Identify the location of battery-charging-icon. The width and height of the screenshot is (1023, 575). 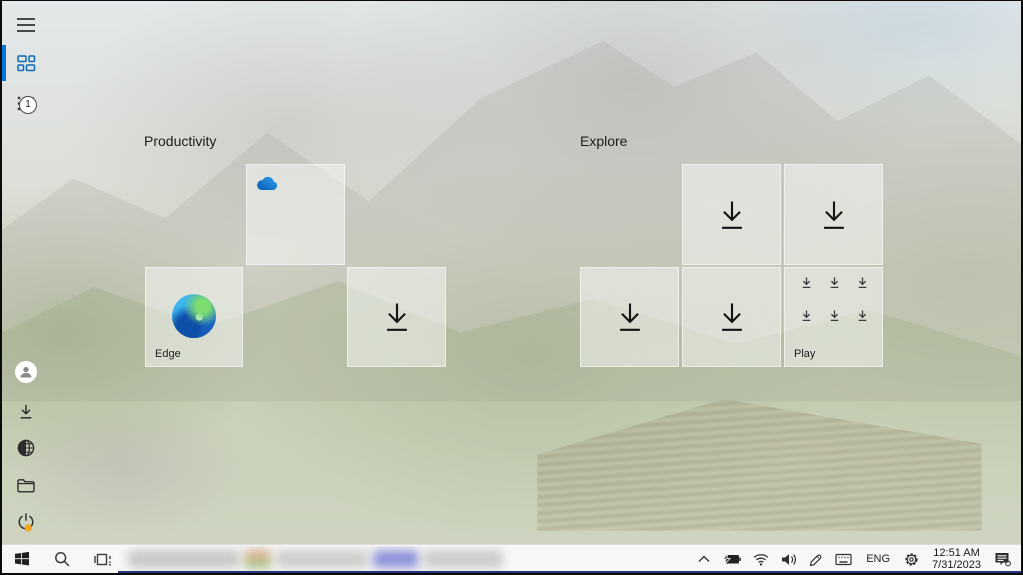
(732, 559).